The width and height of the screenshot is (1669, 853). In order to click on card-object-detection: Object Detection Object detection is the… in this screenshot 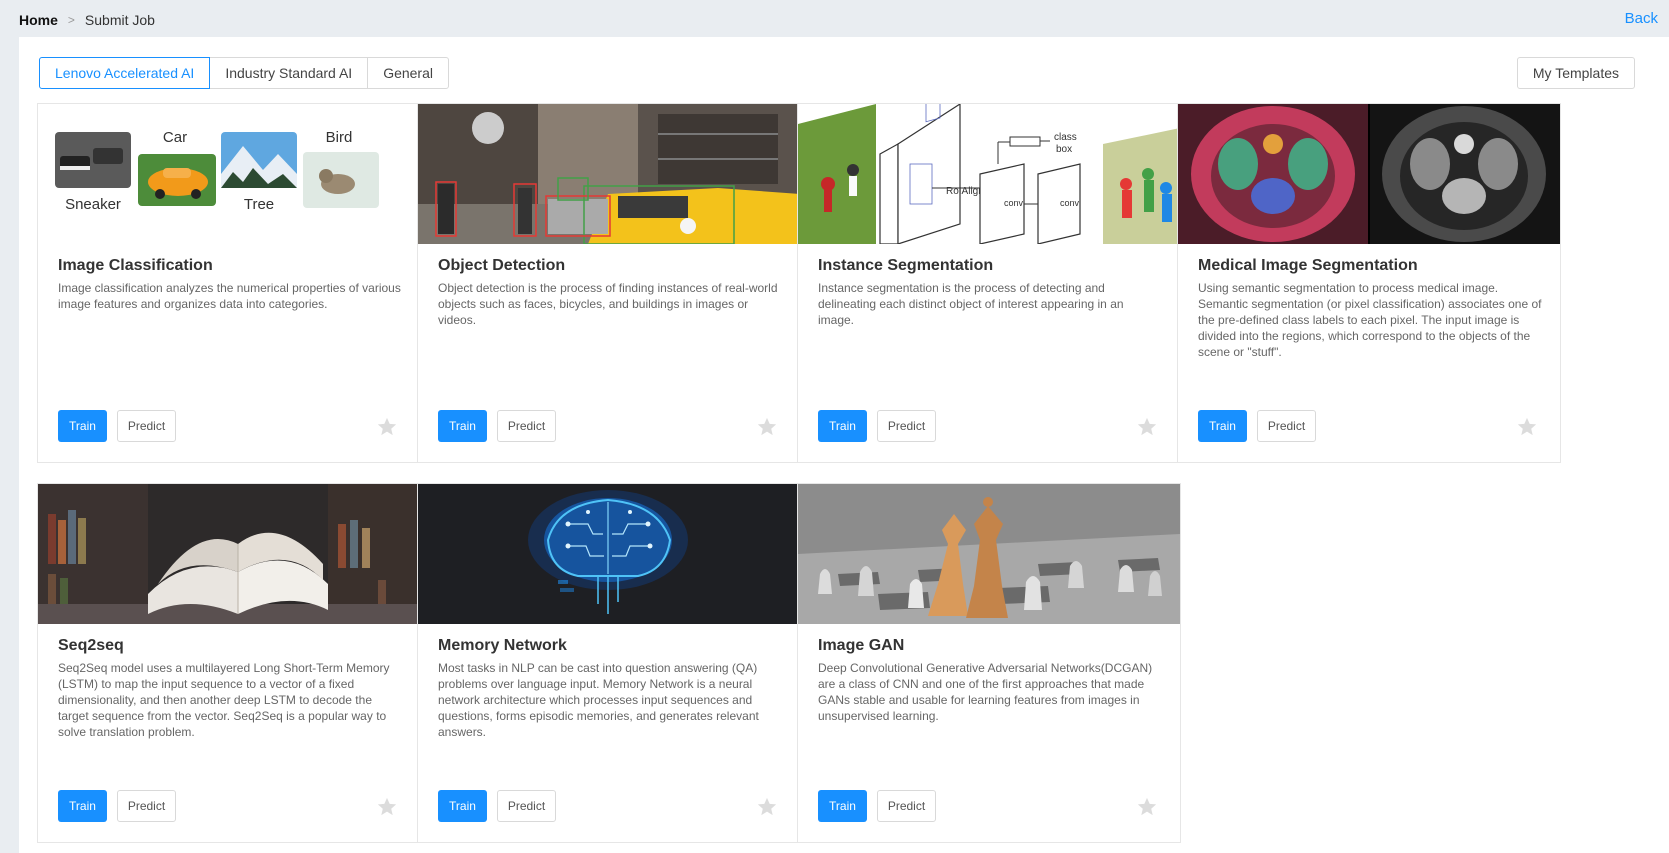, I will do `click(609, 283)`.